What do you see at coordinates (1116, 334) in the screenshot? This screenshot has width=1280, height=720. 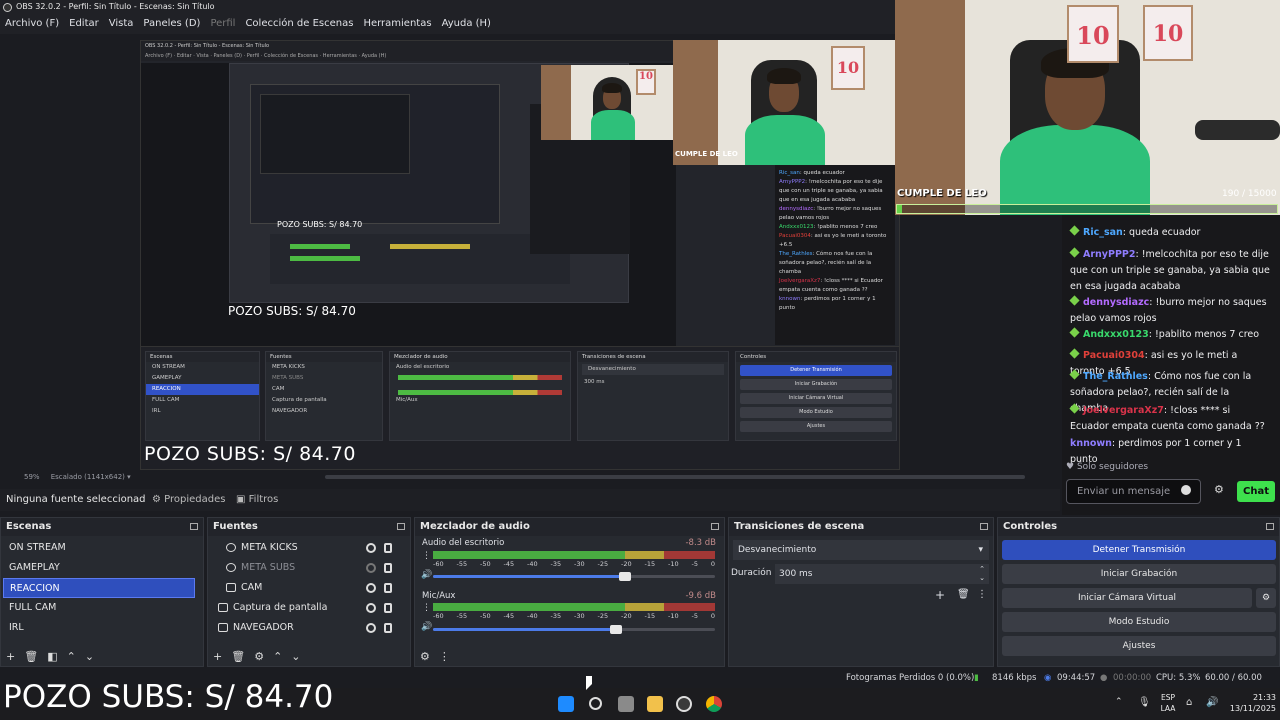 I see `chat-user: Andxxx0123` at bounding box center [1116, 334].